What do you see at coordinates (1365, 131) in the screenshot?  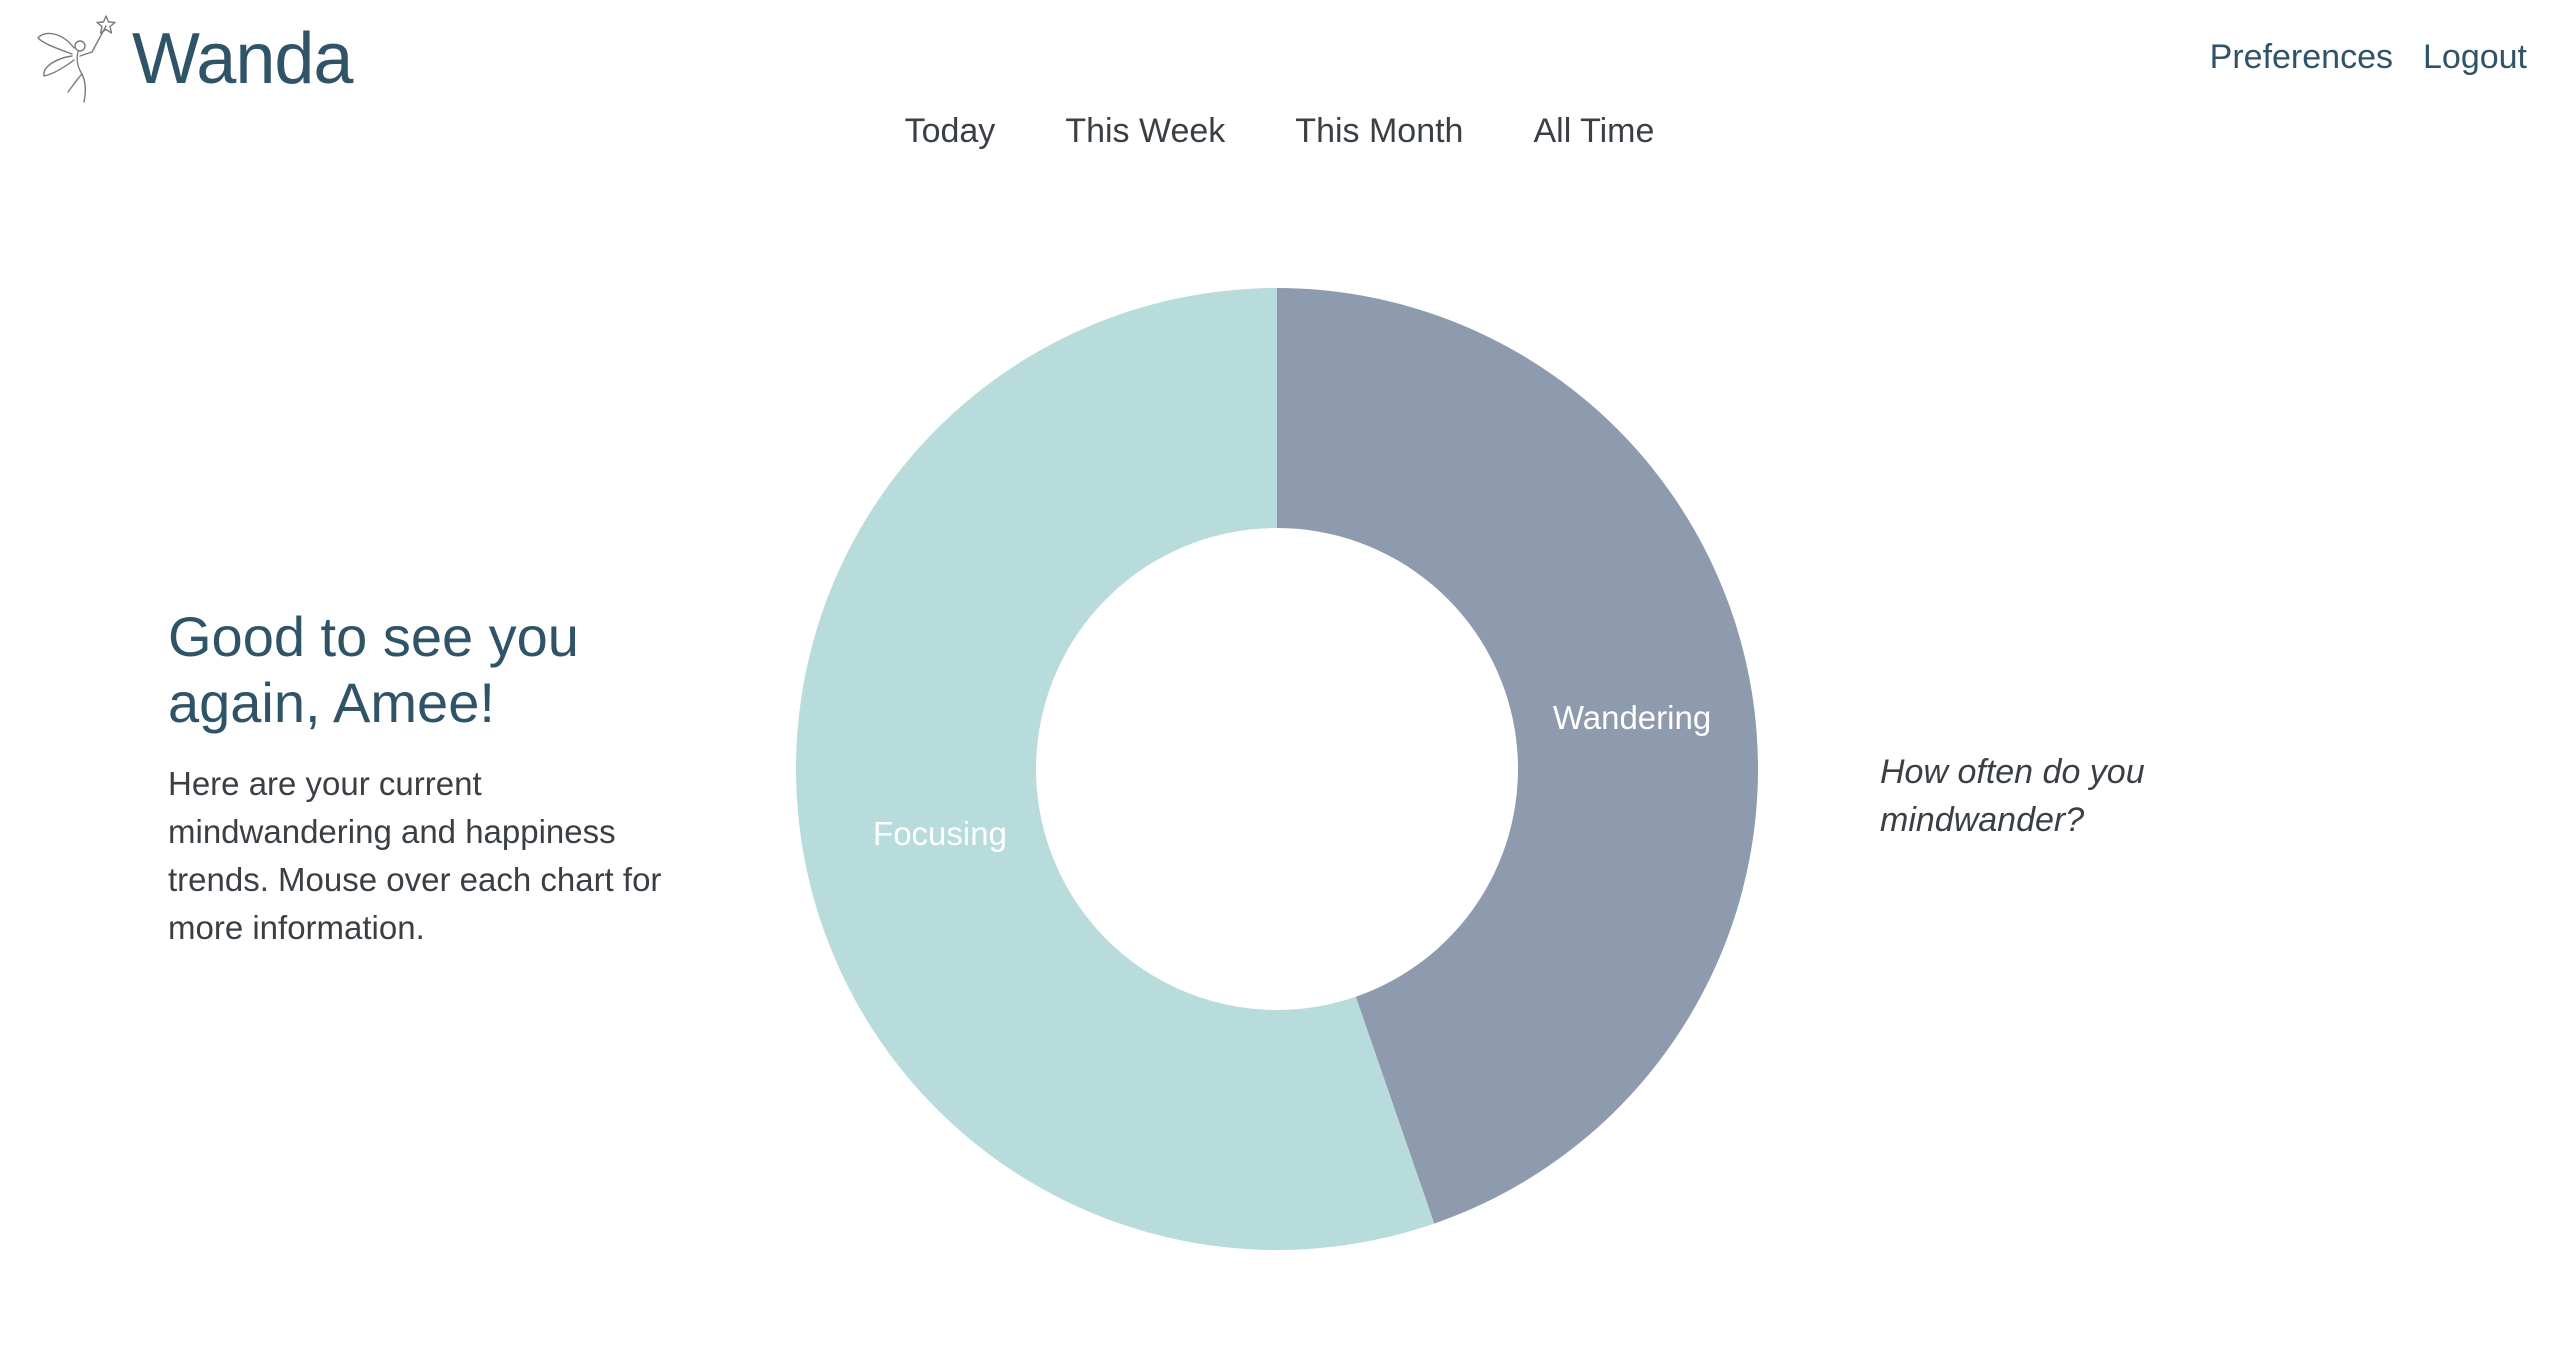 I see `tab-this-month: This Month` at bounding box center [1365, 131].